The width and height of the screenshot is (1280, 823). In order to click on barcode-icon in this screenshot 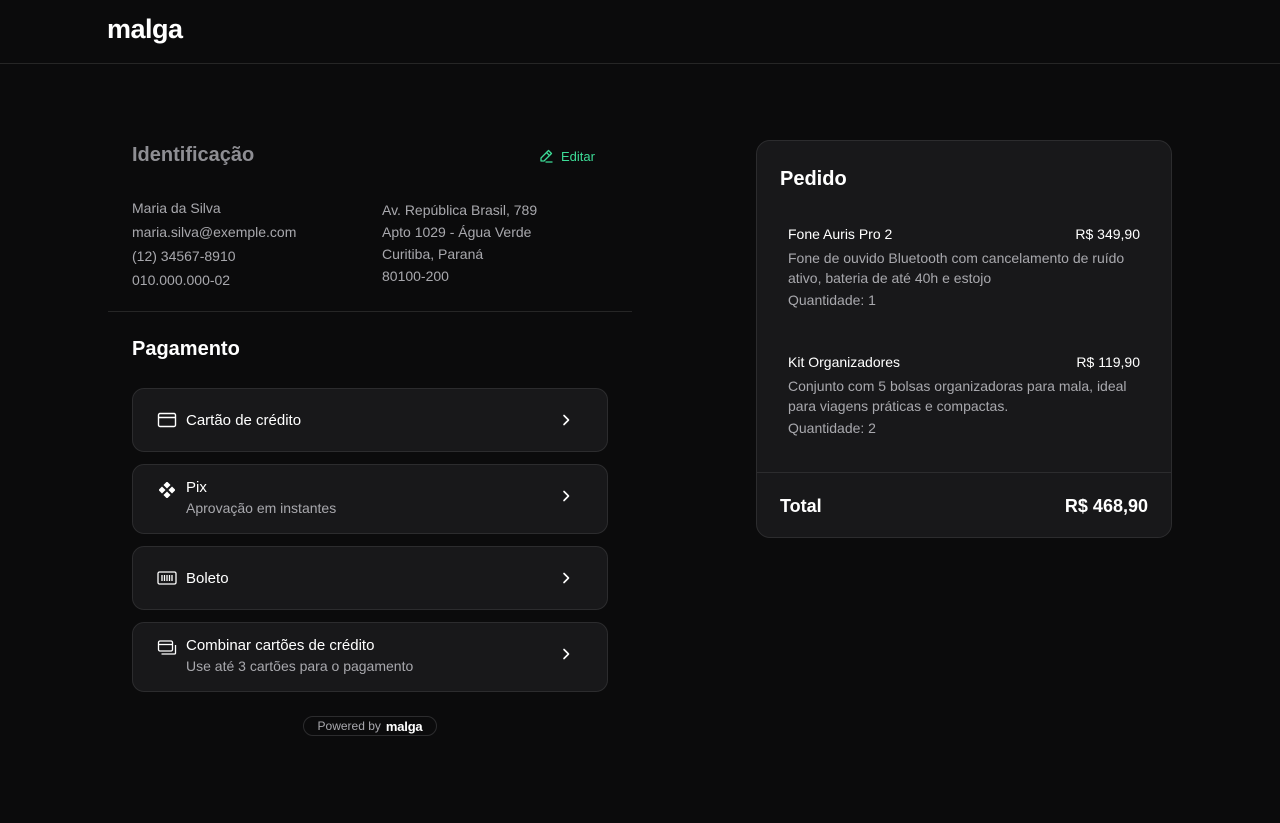, I will do `click(167, 578)`.